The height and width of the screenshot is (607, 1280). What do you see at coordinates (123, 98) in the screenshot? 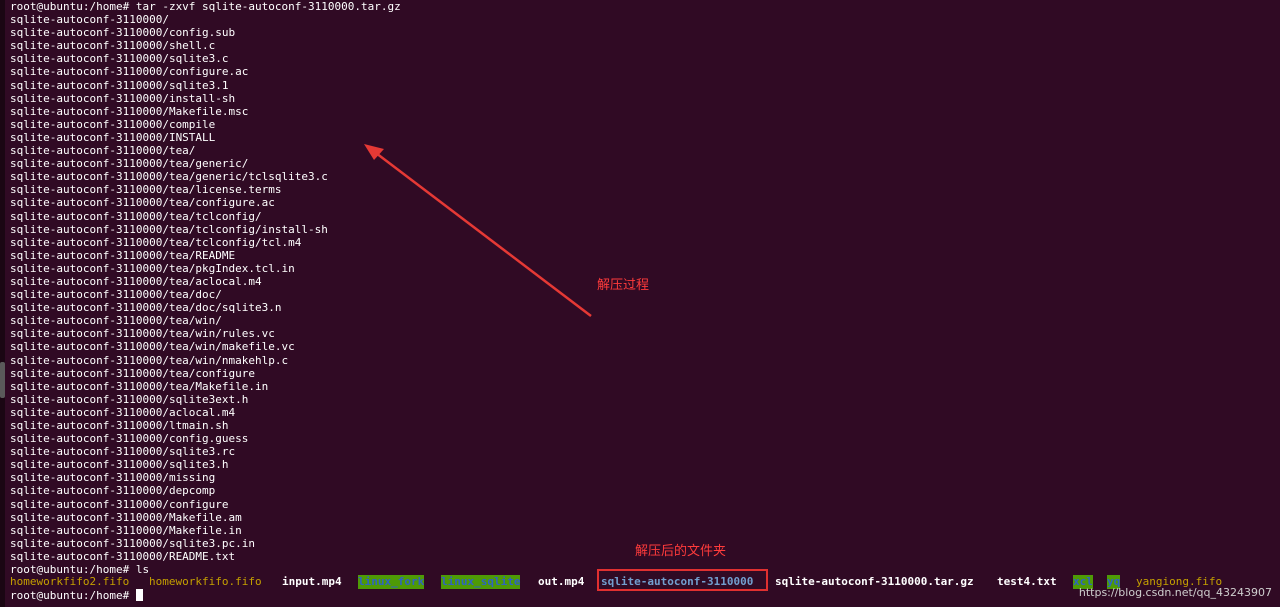
I see `file-entry-line: sqlite-autoconf-3110000/install-sh` at bounding box center [123, 98].